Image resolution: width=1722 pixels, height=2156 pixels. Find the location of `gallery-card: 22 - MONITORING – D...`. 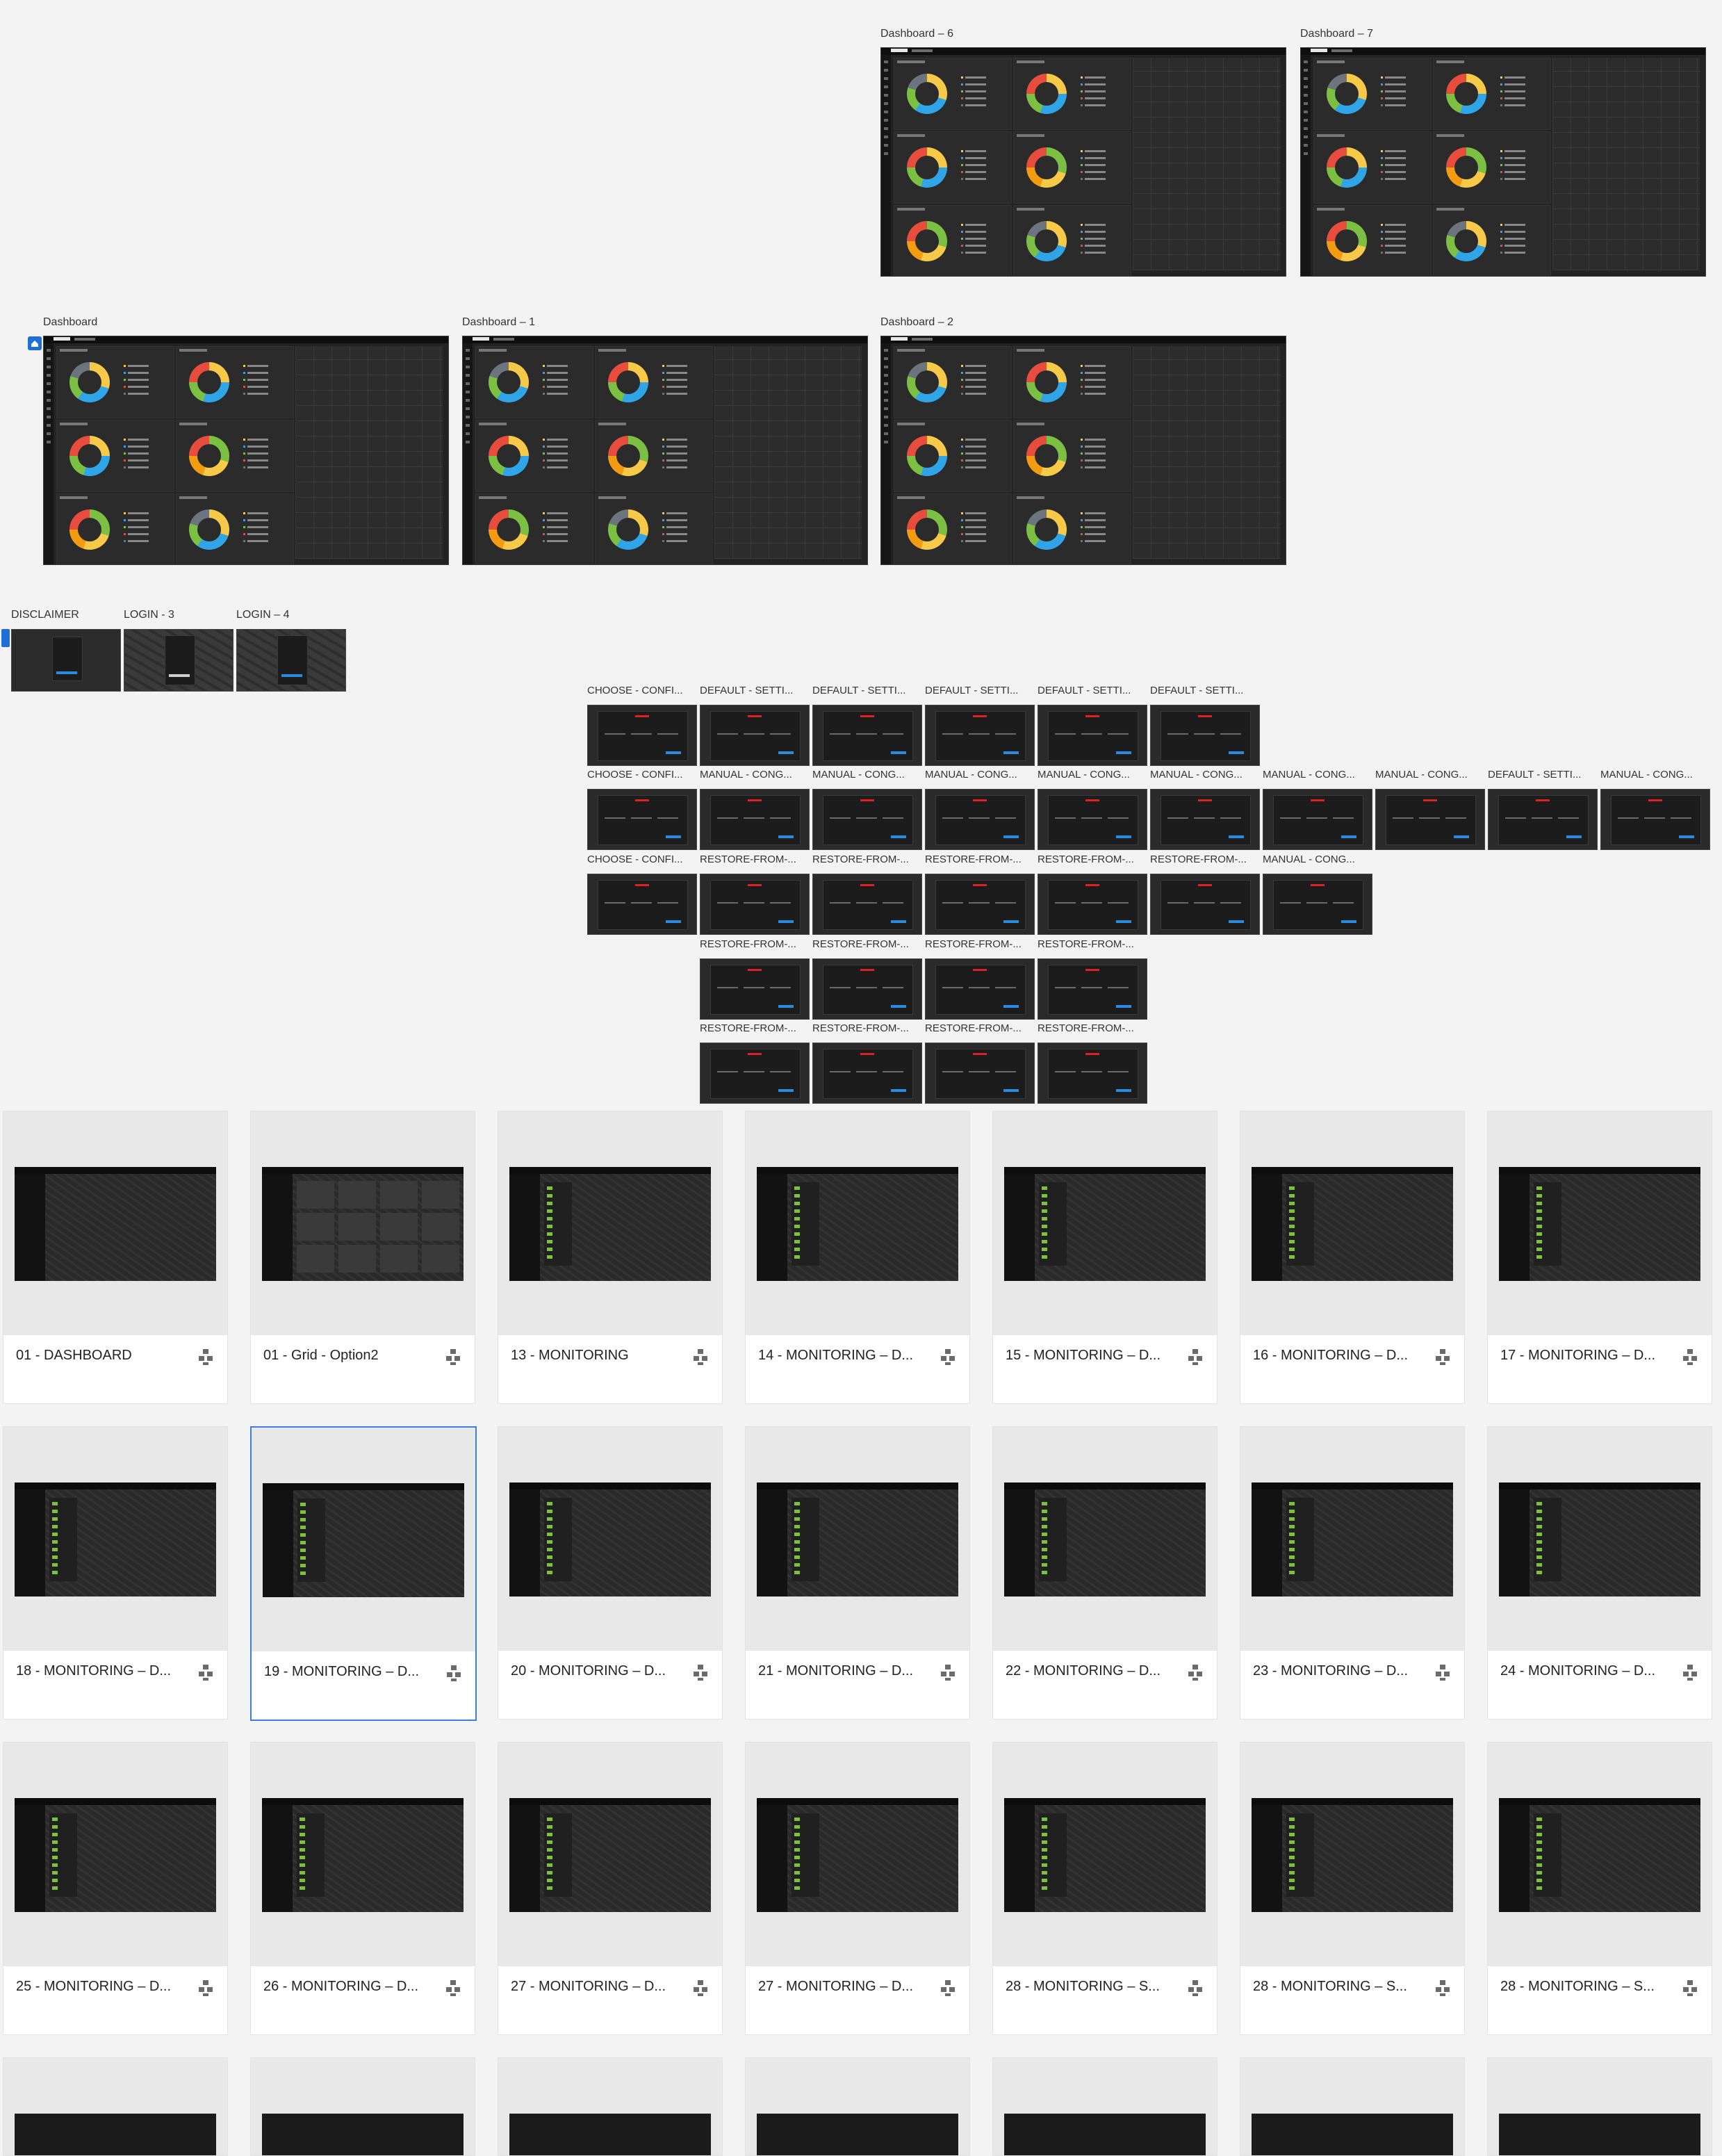

gallery-card: 22 - MONITORING – D... is located at coordinates (1104, 1573).